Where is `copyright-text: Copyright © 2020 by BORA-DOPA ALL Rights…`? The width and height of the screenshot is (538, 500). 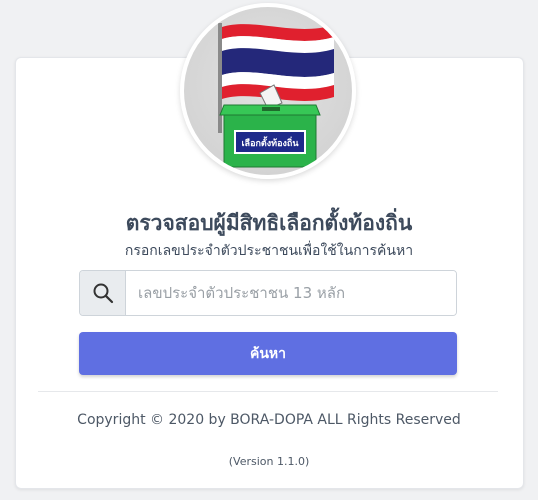 copyright-text: Copyright © 2020 by BORA-DOPA ALL Rights… is located at coordinates (269, 420).